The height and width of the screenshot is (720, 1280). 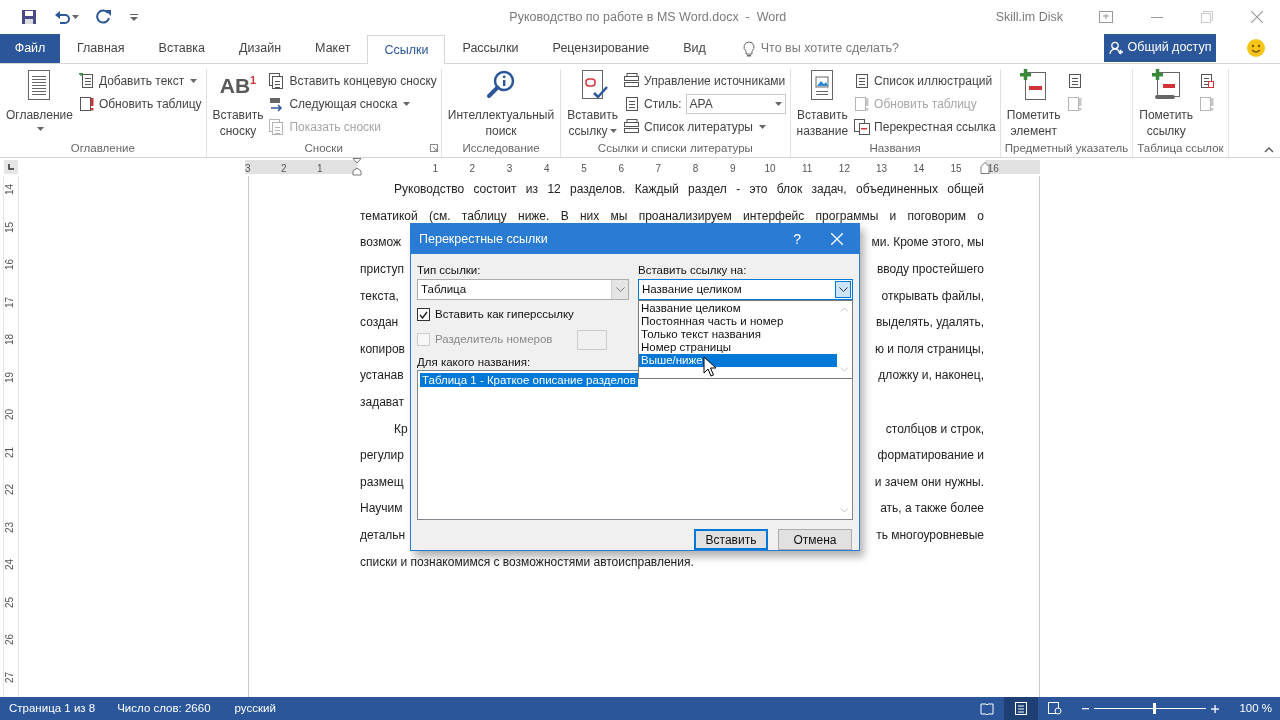 I want to click on ribbon-tab: Дизайн, so click(x=260, y=48).